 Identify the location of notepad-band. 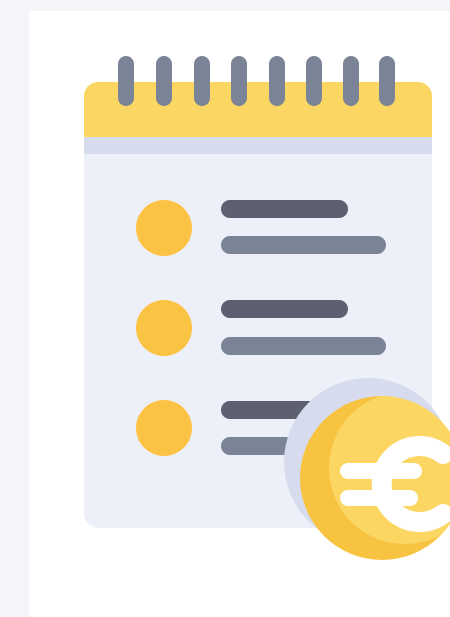
(258, 145).